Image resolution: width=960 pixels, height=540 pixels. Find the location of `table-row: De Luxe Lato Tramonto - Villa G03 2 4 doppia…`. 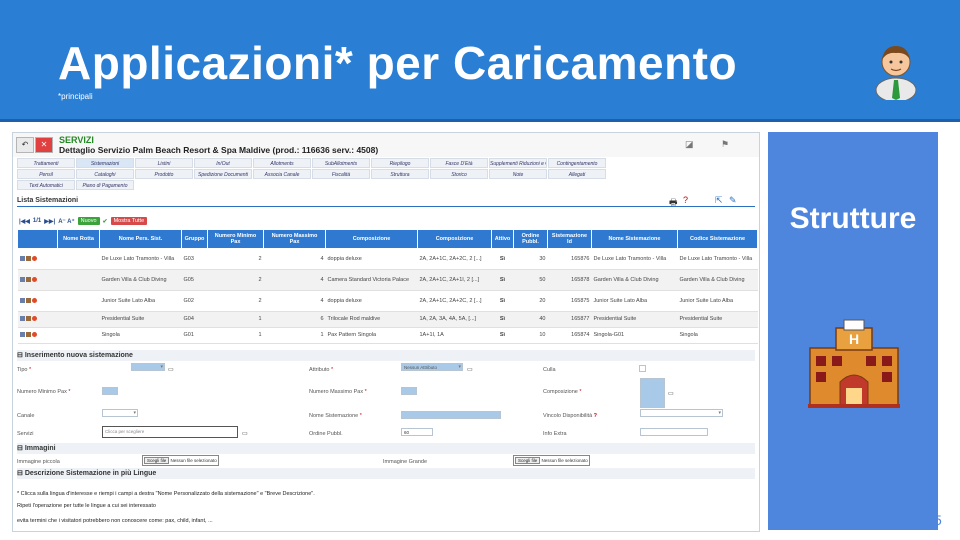

table-row: De Luxe Lato Tramonto - Villa G03 2 4 doppia… is located at coordinates (387, 259).